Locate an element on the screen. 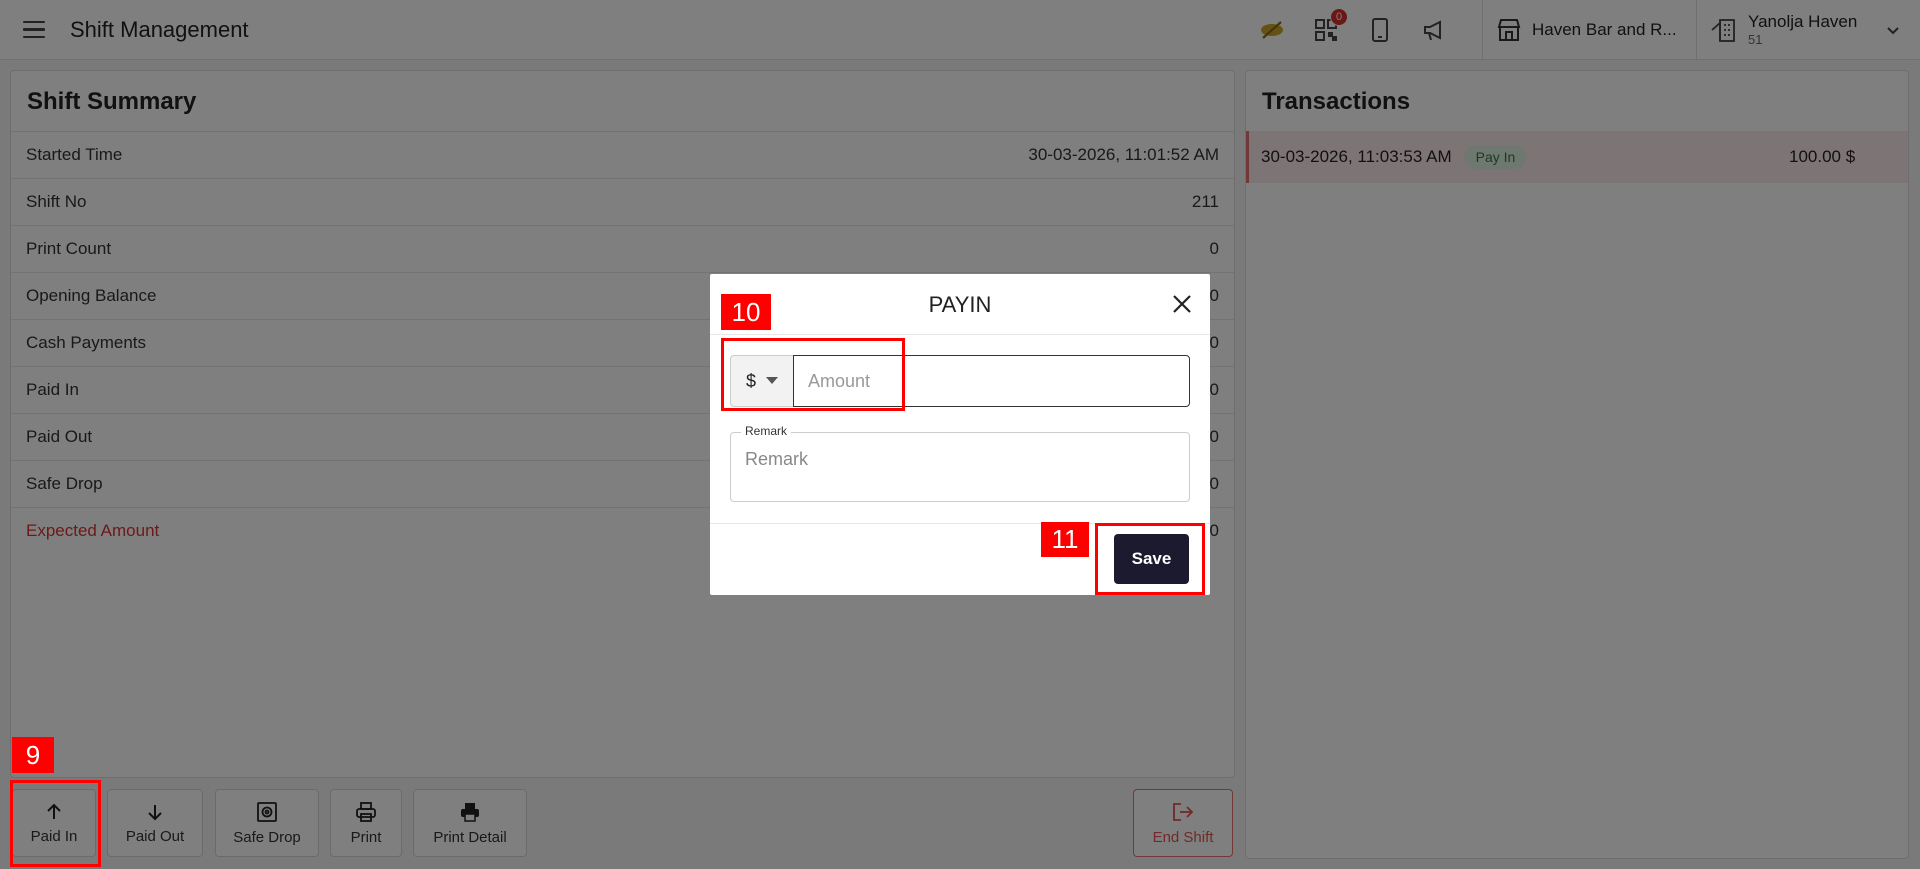  remark-input is located at coordinates (960, 459).